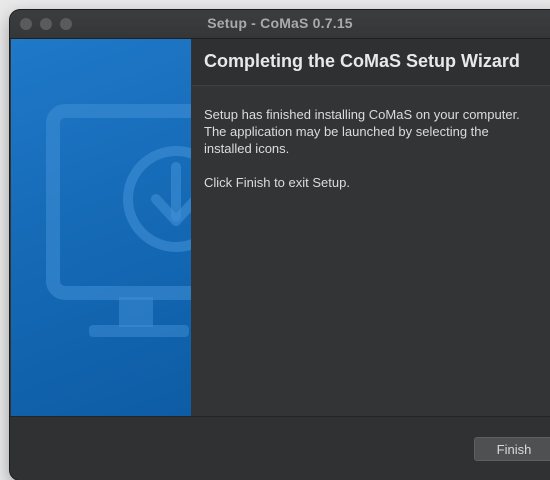 This screenshot has height=480, width=550. I want to click on title-bar: Setup - CoMaS 0.7.15, so click(280, 24).